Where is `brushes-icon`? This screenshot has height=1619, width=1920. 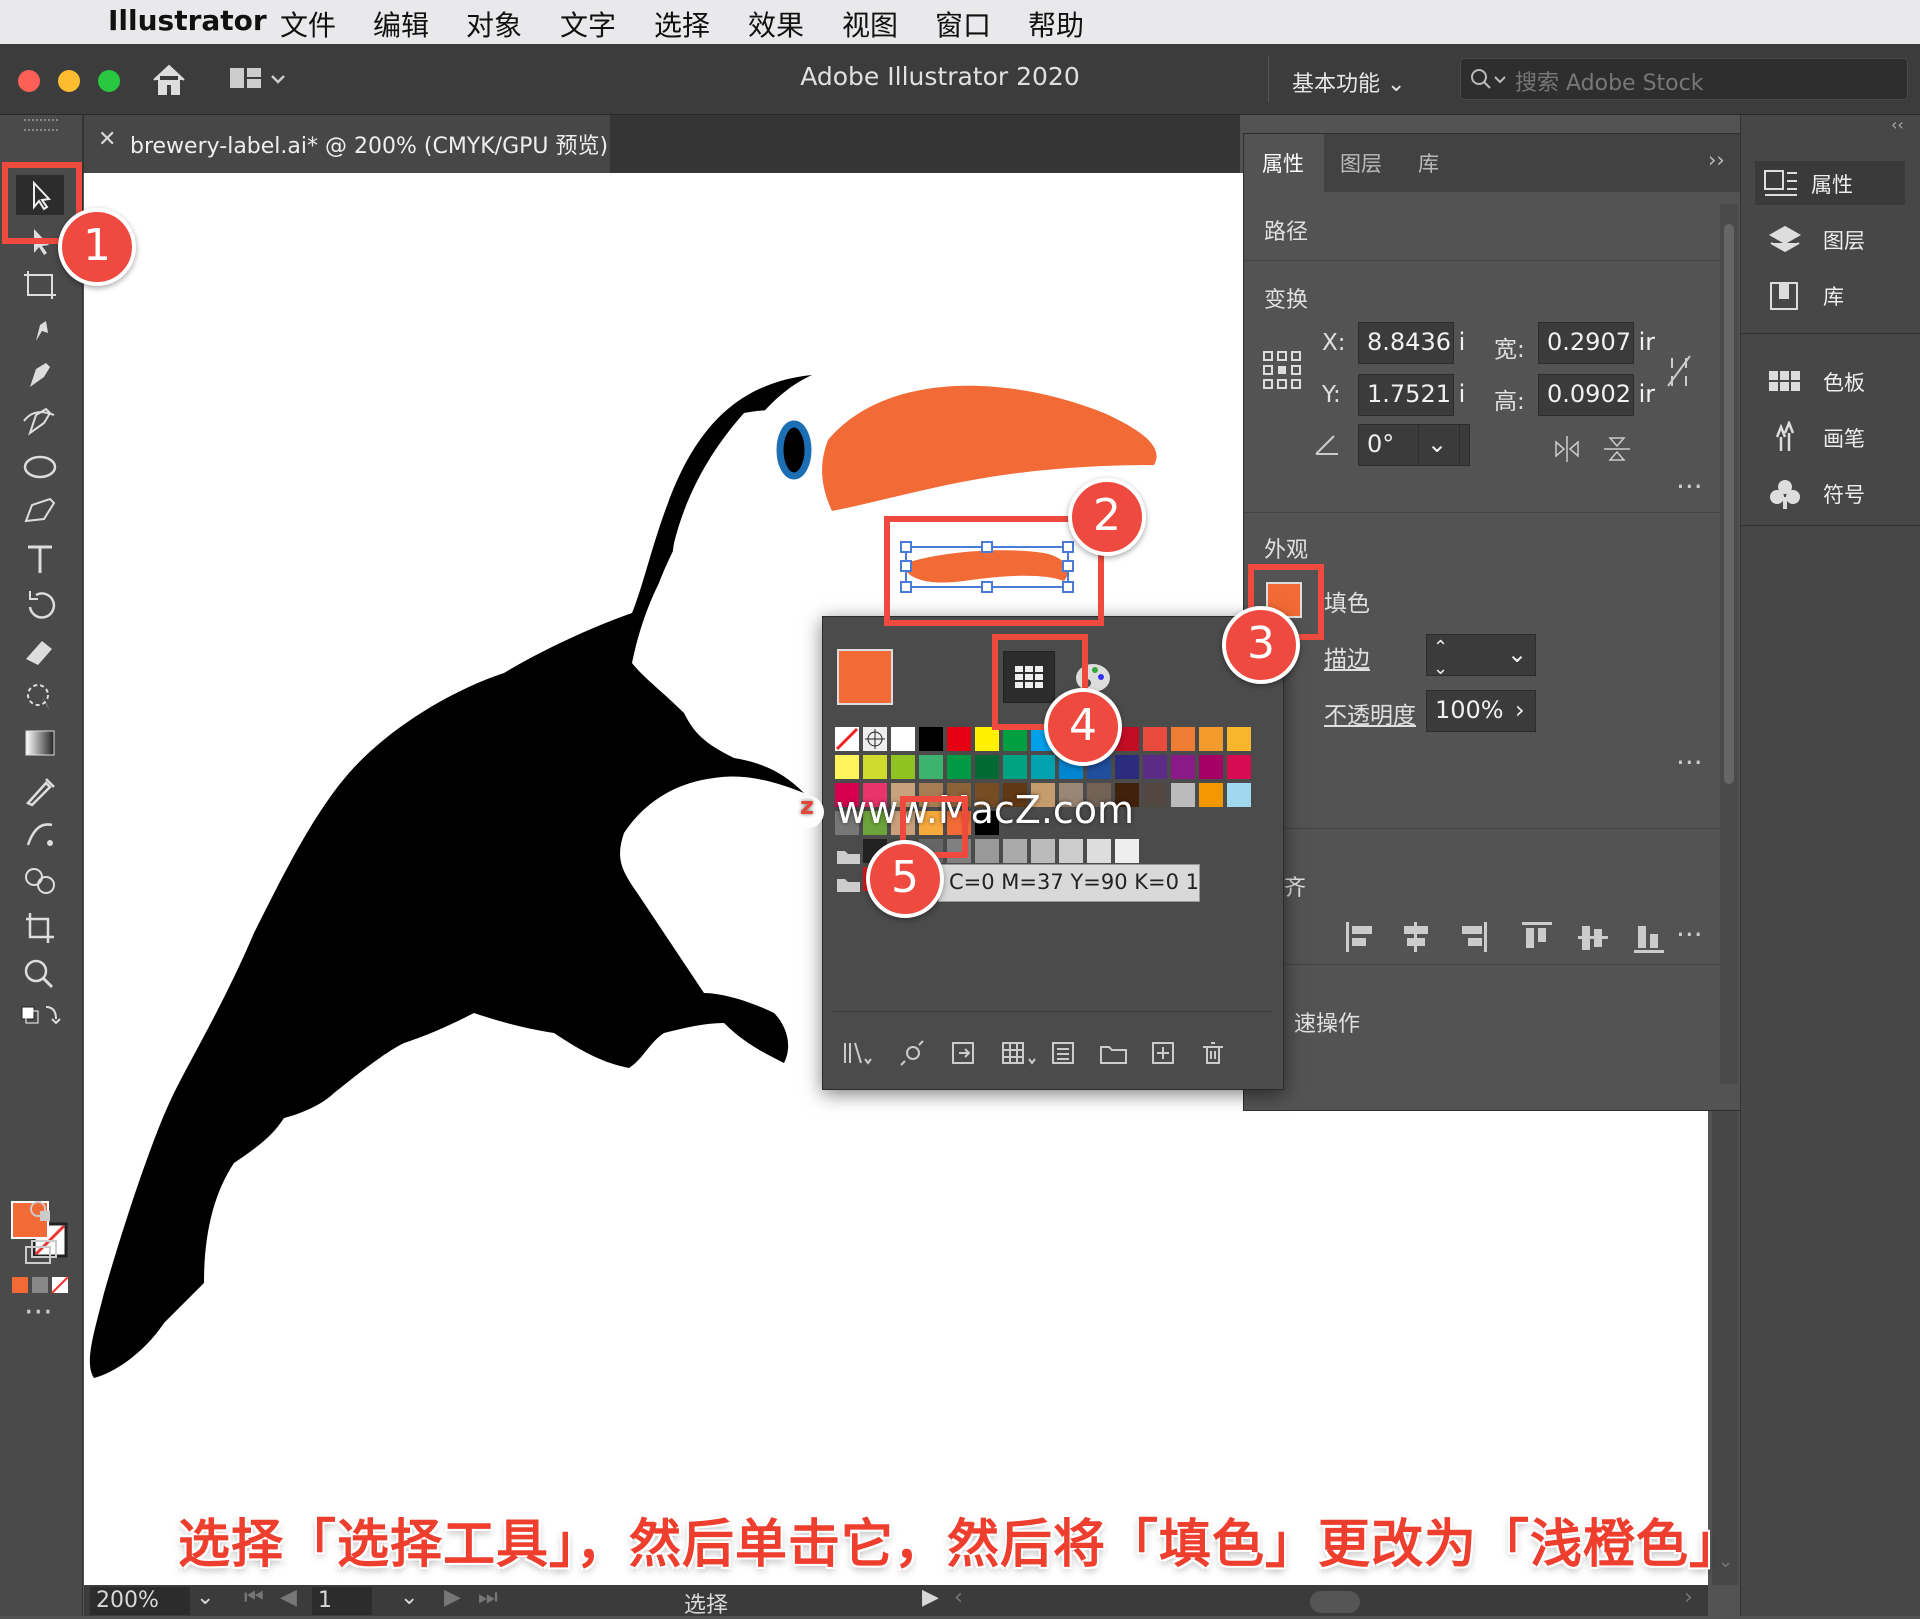 brushes-icon is located at coordinates (1785, 436).